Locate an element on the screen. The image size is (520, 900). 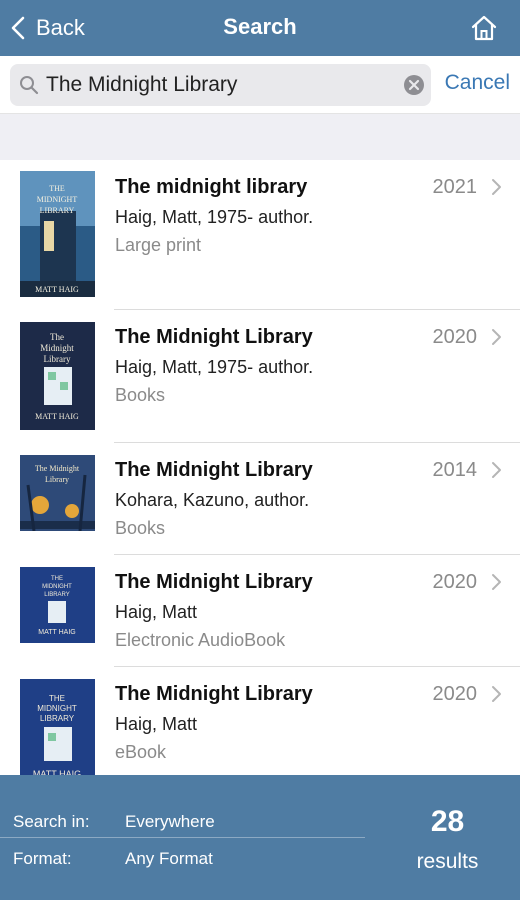
cancel-button: Cancel is located at coordinates (477, 83).